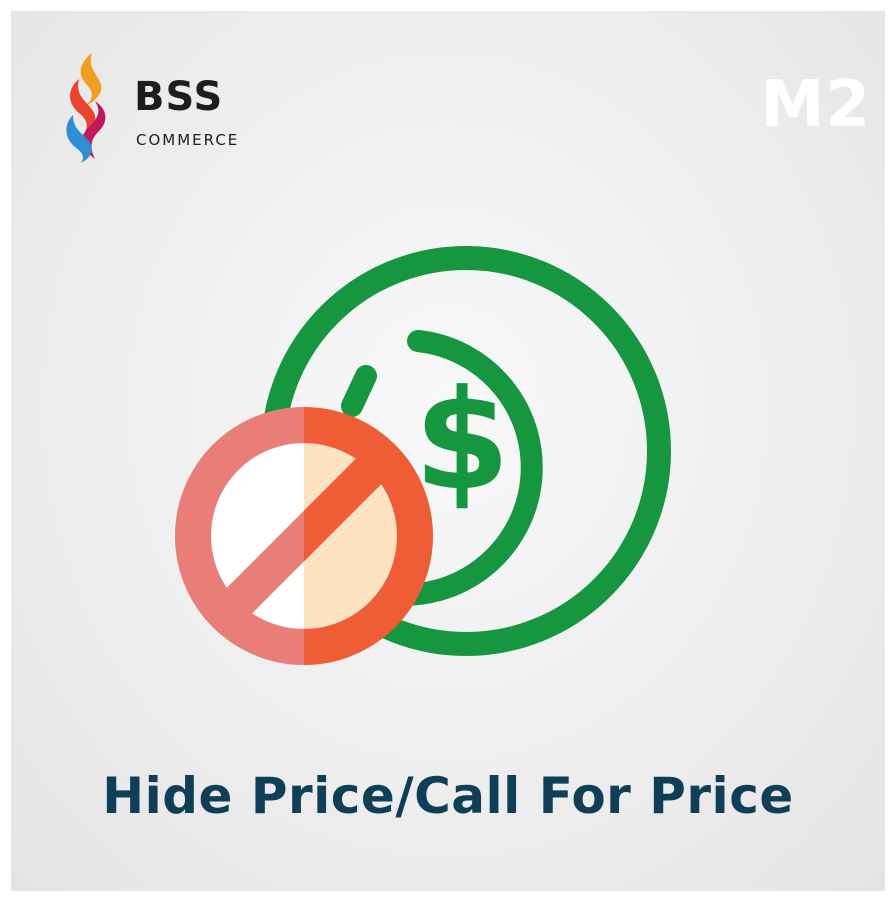 This screenshot has height=901, width=896. I want to click on product-title: Hide Price/Call For Price, so click(448, 796).